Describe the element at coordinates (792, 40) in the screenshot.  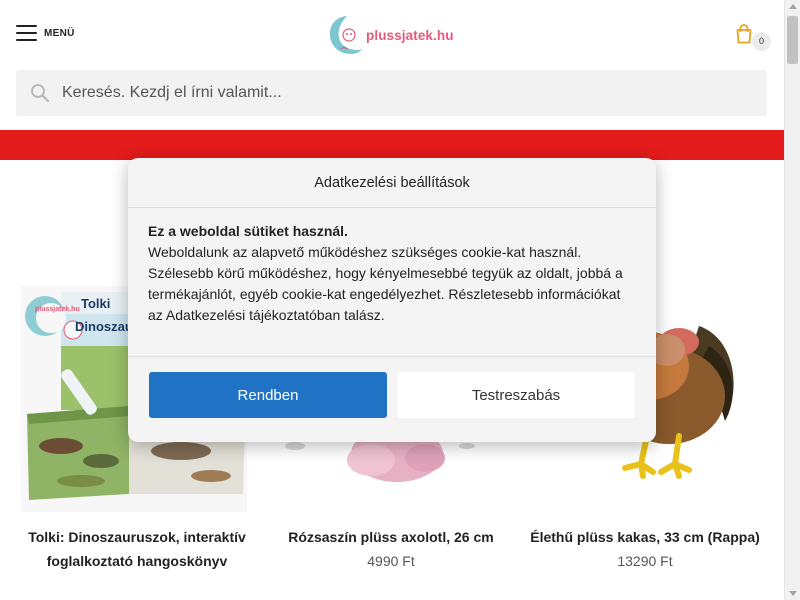
I see `scrollbar-thumb` at that location.